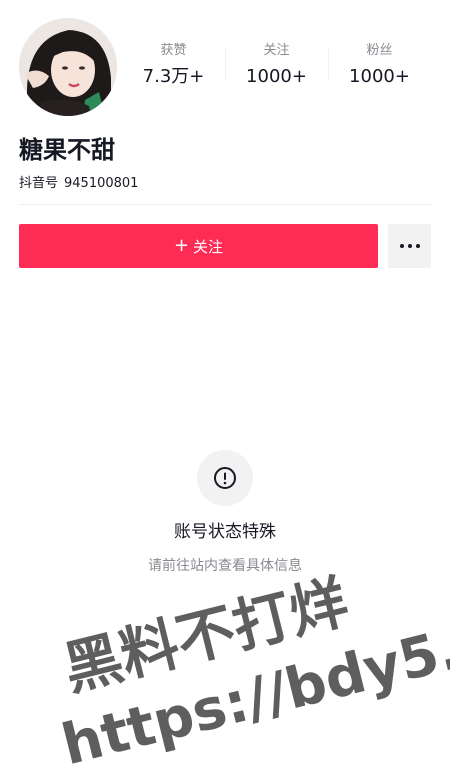 The height and width of the screenshot is (769, 450). What do you see at coordinates (225, 204) in the screenshot?
I see `divider` at bounding box center [225, 204].